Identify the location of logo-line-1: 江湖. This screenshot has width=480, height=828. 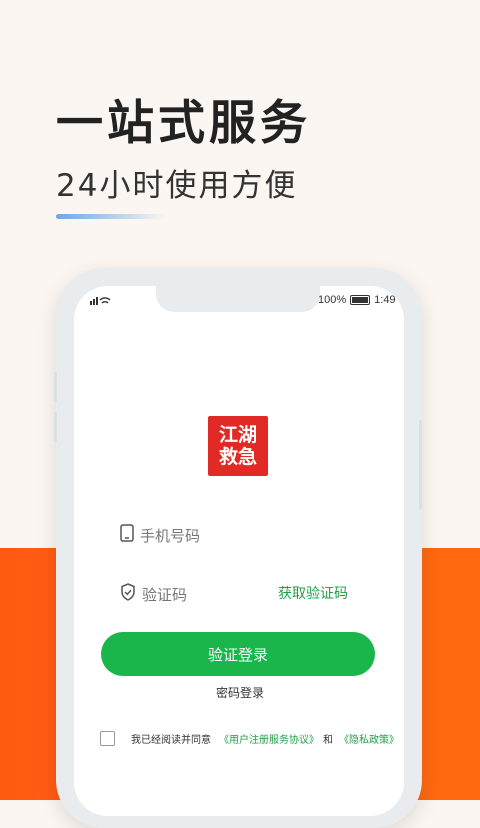
(237, 435).